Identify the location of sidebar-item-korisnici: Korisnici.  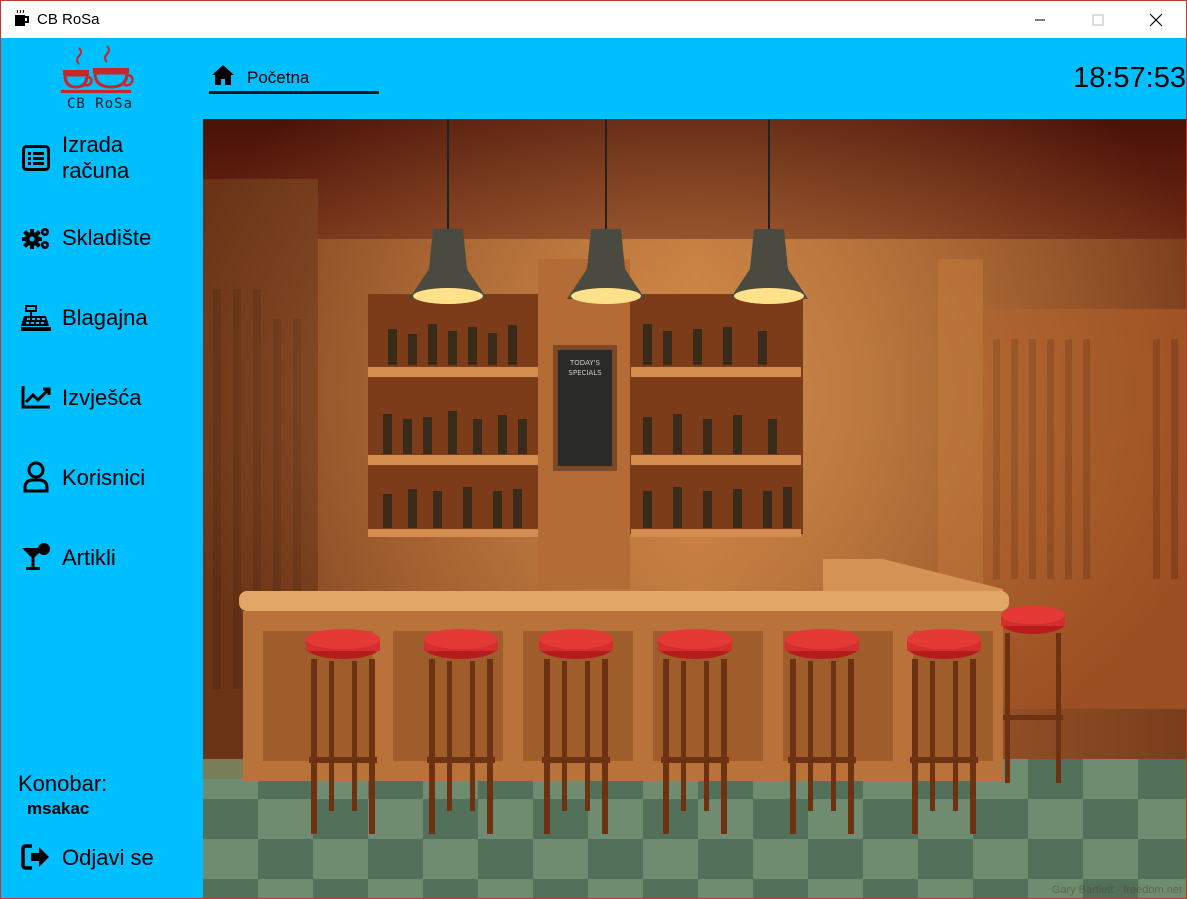
(102, 477).